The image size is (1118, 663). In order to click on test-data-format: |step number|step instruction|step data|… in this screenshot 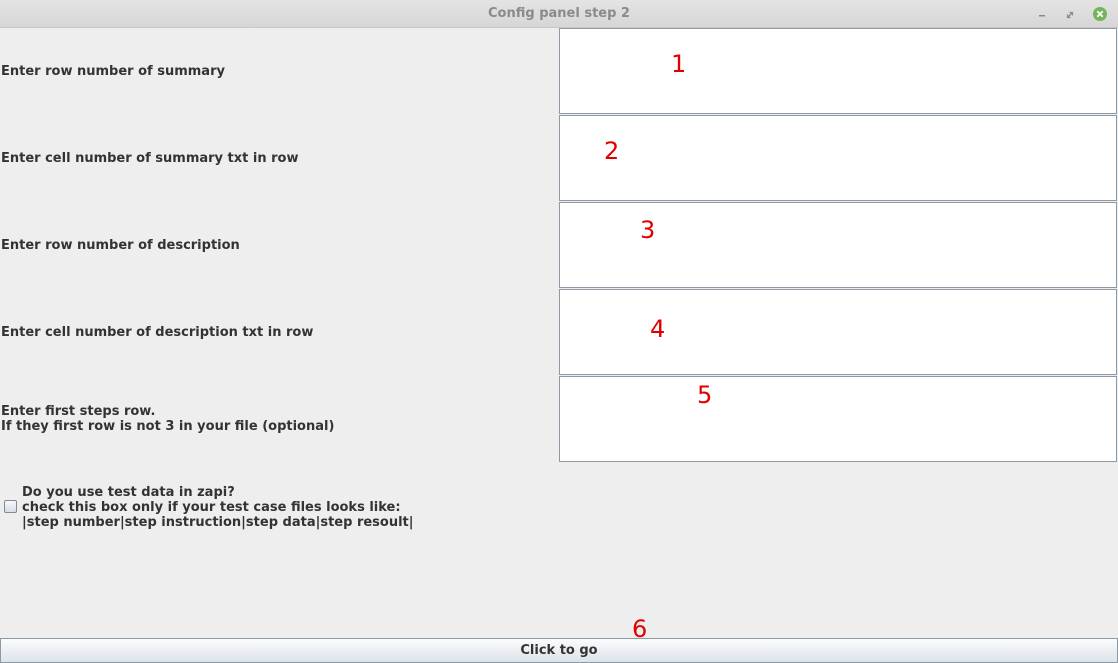, I will do `click(218, 522)`.